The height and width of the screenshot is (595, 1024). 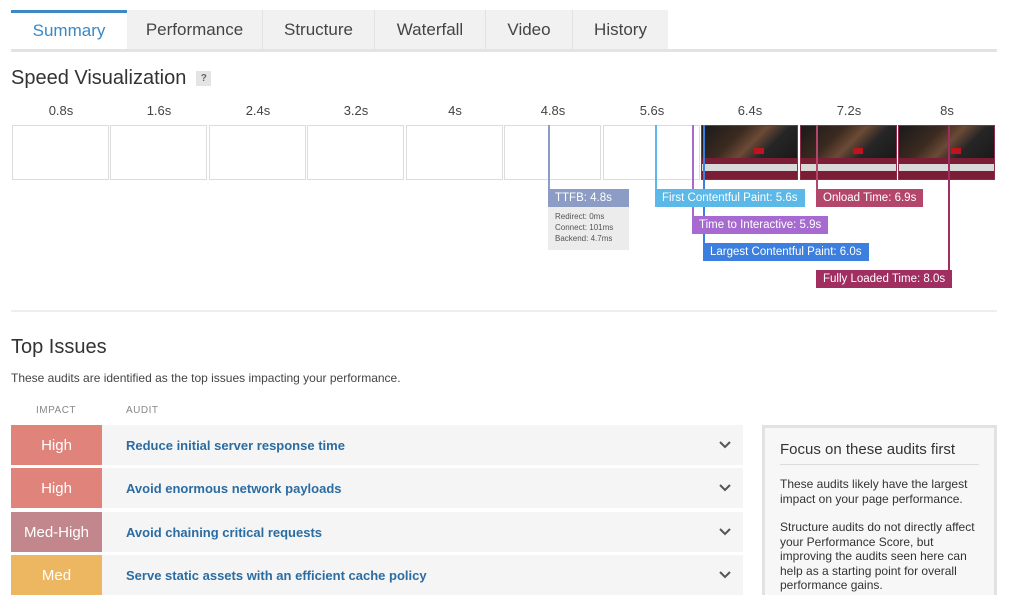 I want to click on timeline-tick: 0.8s, so click(x=61, y=110).